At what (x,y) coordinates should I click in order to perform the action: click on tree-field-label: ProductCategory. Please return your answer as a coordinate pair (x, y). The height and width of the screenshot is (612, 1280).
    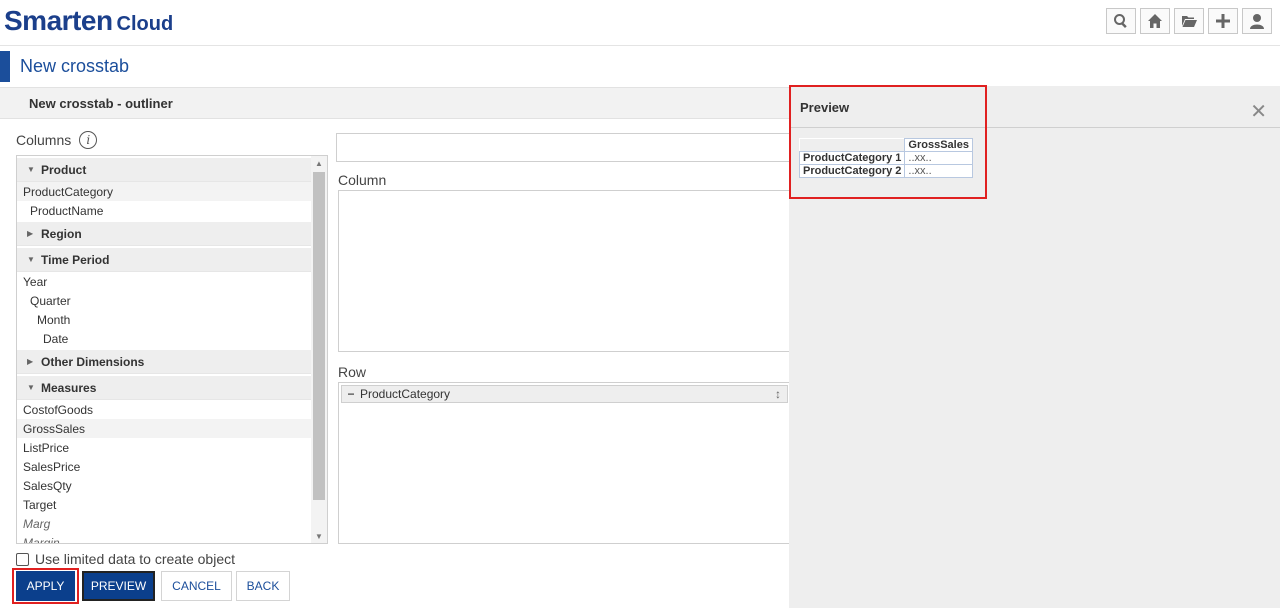
    Looking at the image, I should click on (68, 191).